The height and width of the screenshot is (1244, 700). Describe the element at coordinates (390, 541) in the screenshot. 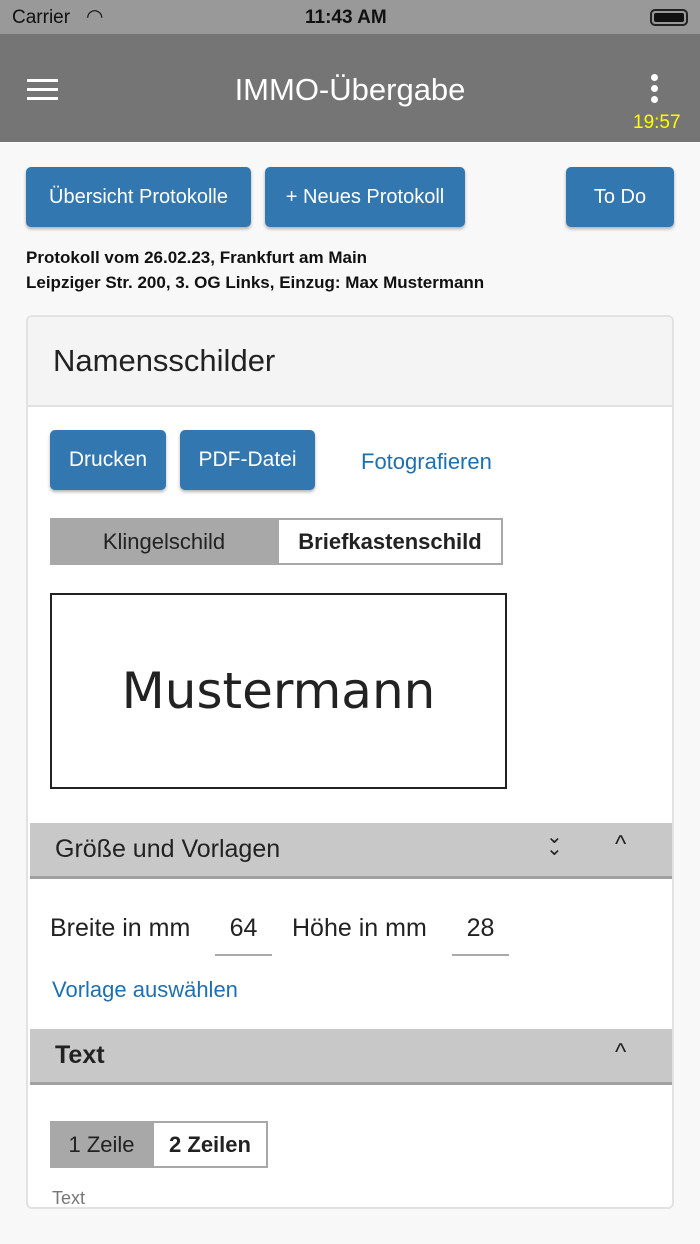

I see `tab-mailbox-sign: Briefkastenschild` at that location.